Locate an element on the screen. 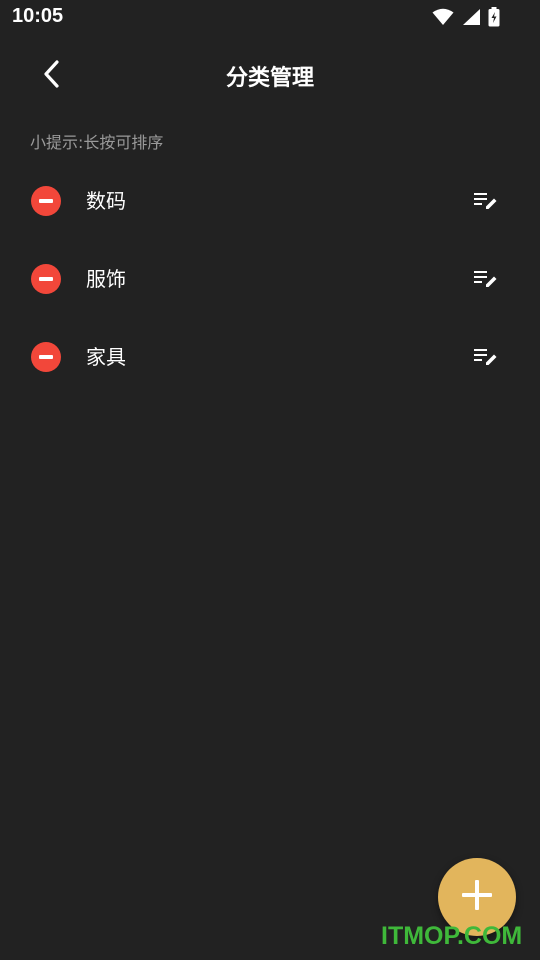 This screenshot has width=540, height=960. category-label: 服饰 is located at coordinates (106, 279).